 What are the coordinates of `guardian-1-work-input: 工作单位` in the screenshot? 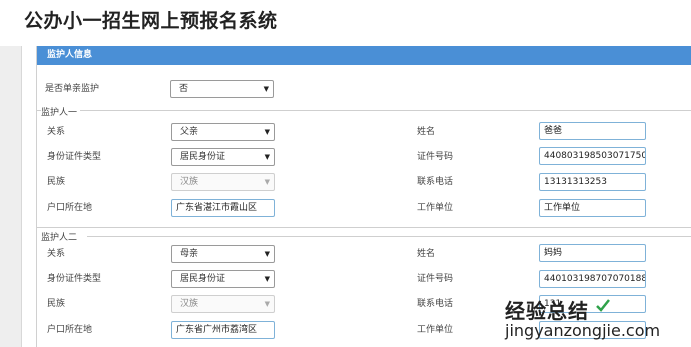 It's located at (592, 208).